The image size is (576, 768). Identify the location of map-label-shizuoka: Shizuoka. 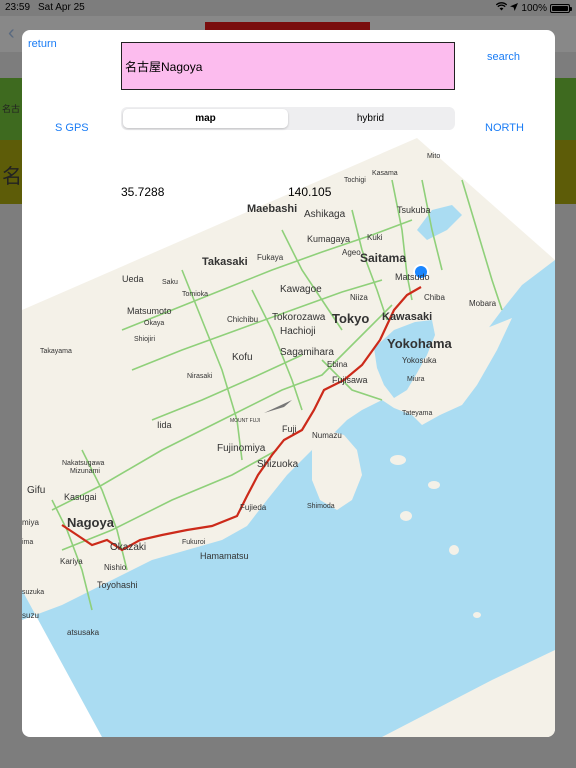
(278, 464).